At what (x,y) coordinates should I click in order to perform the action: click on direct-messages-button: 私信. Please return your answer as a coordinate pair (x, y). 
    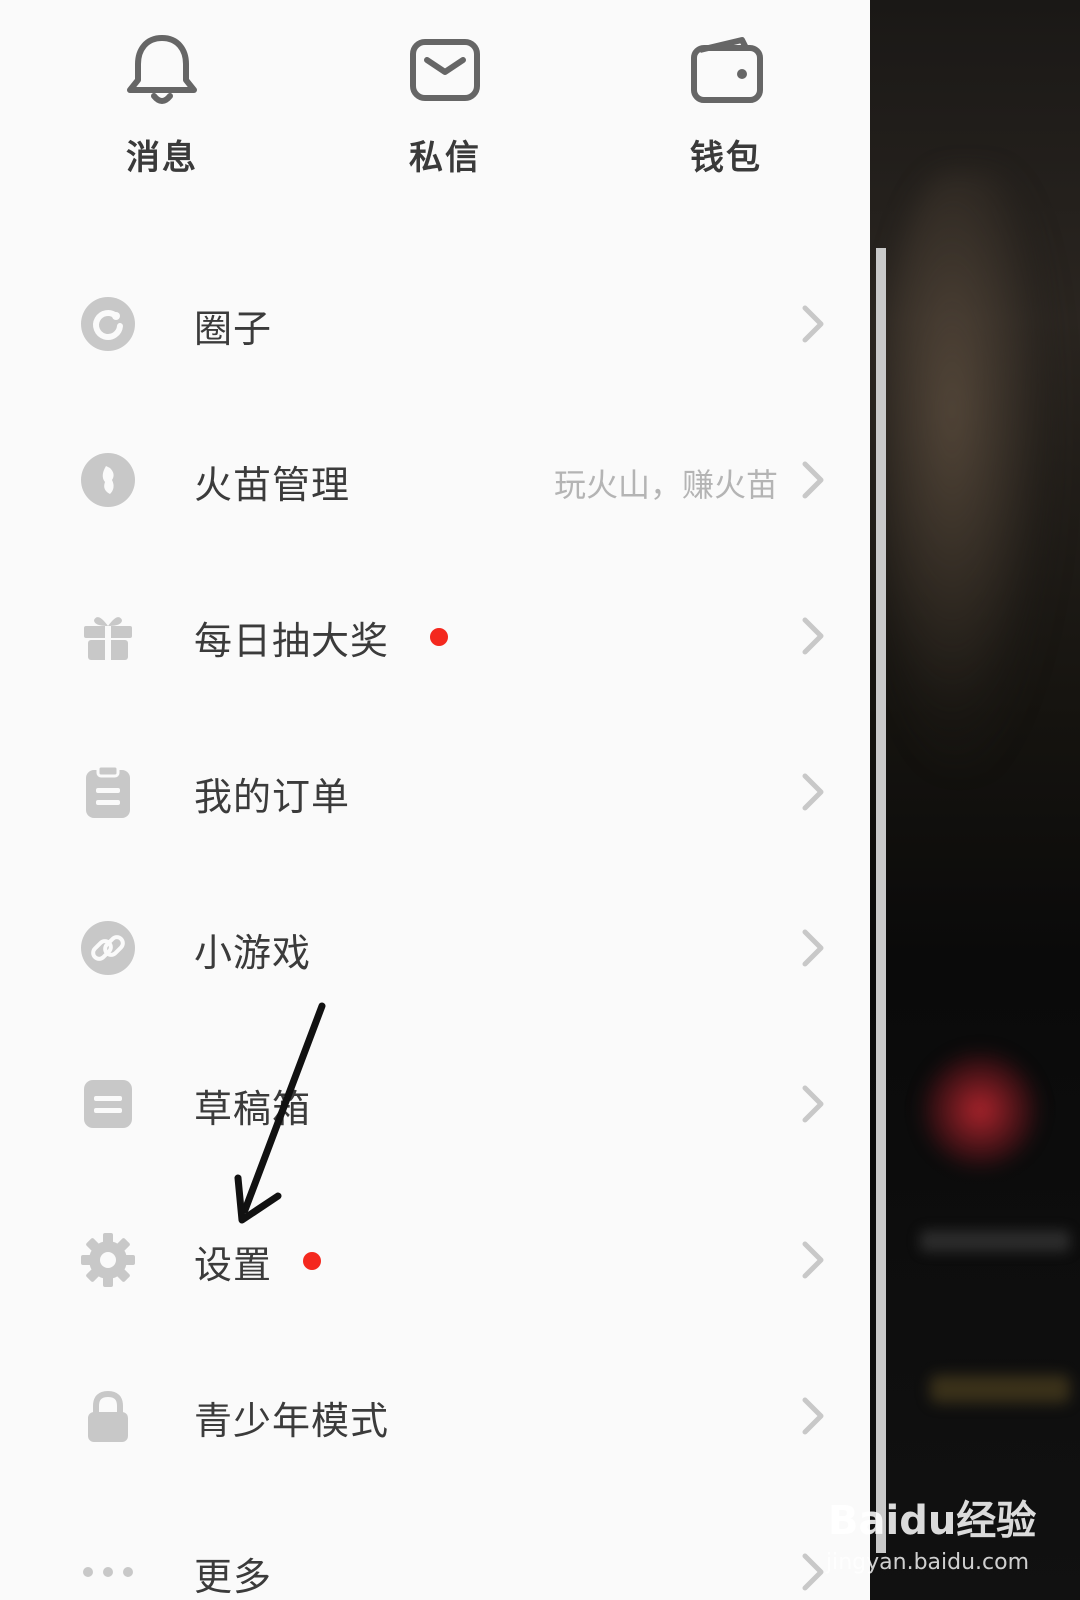
    Looking at the image, I should click on (445, 104).